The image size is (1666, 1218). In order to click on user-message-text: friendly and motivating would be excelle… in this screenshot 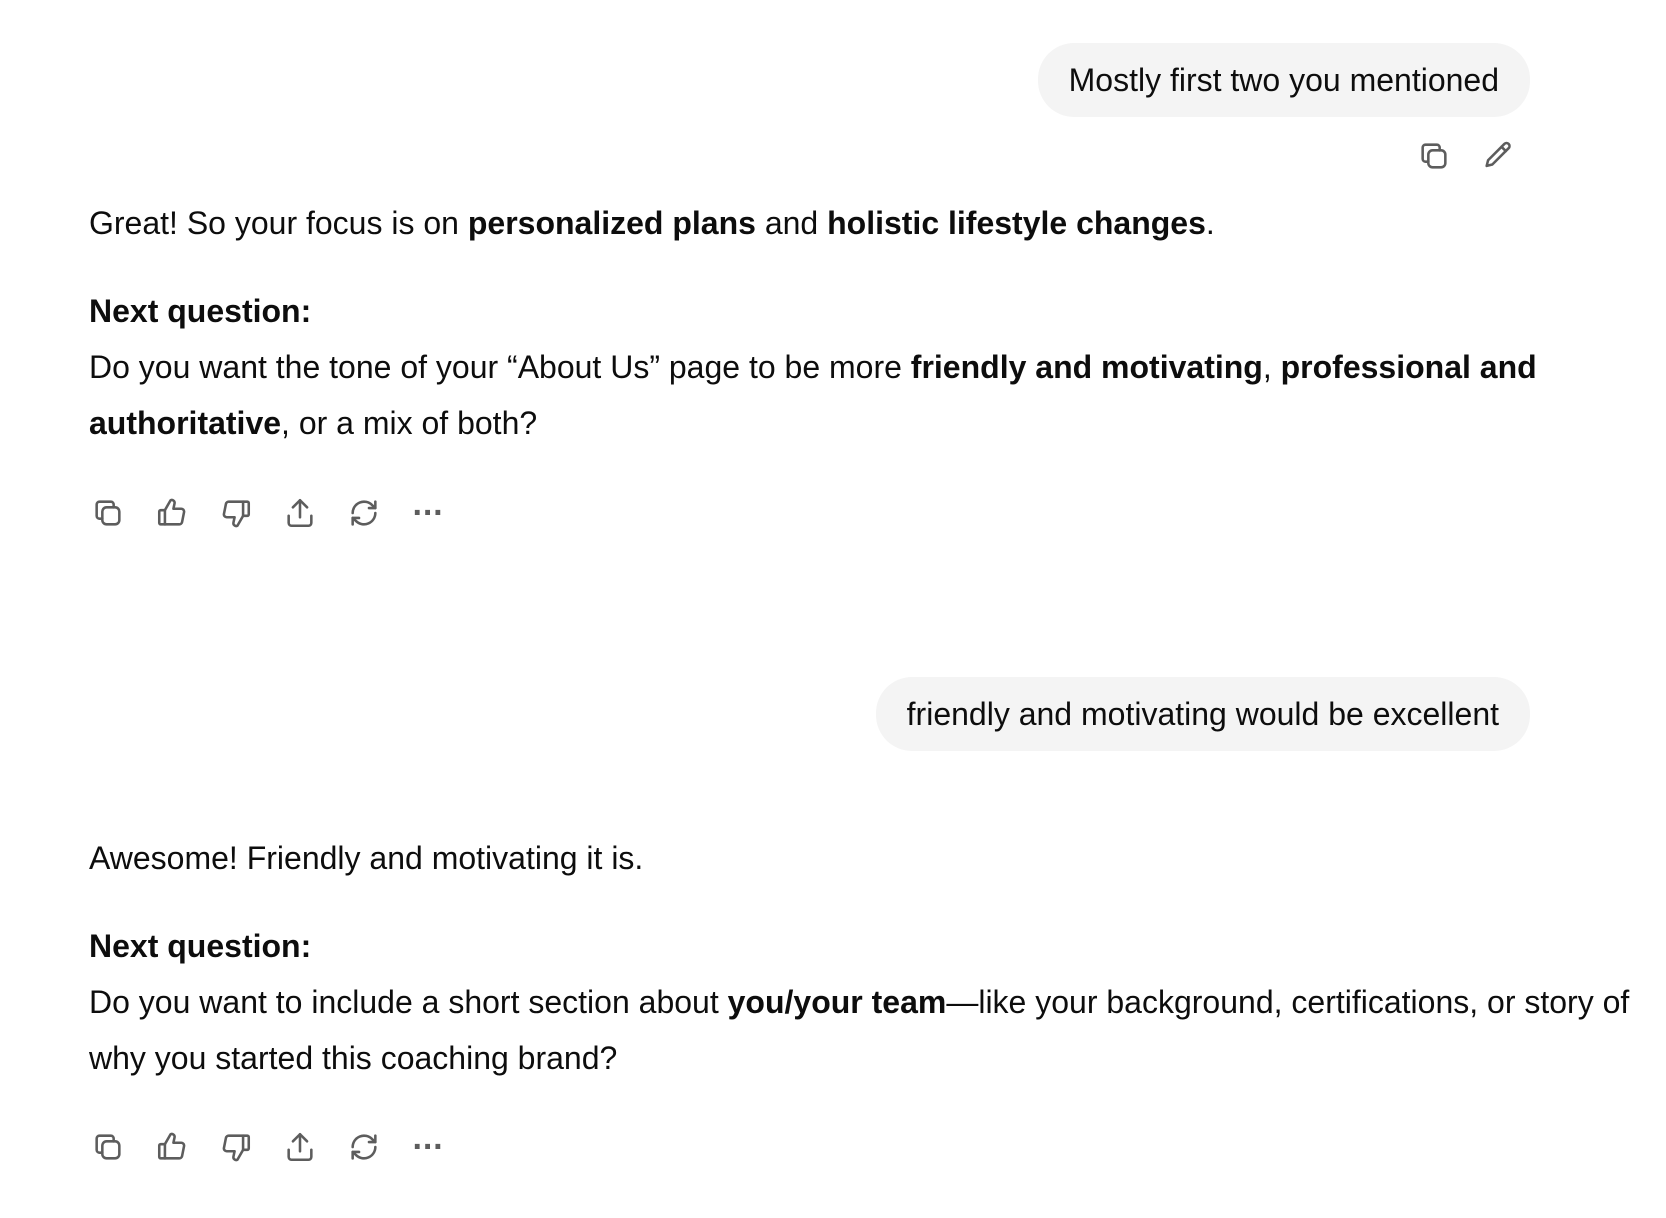, I will do `click(1202, 714)`.